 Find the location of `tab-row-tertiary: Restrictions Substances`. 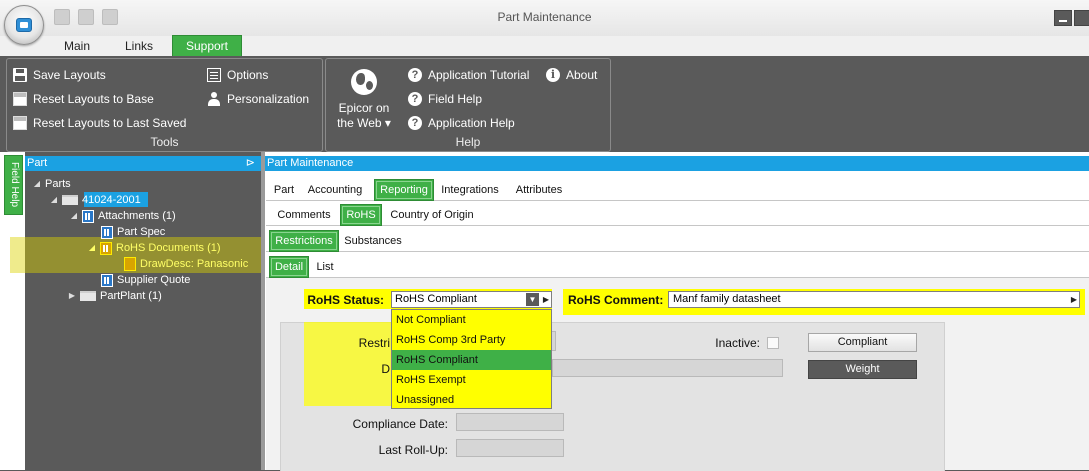

tab-row-tertiary: Restrictions Substances is located at coordinates (677, 239).